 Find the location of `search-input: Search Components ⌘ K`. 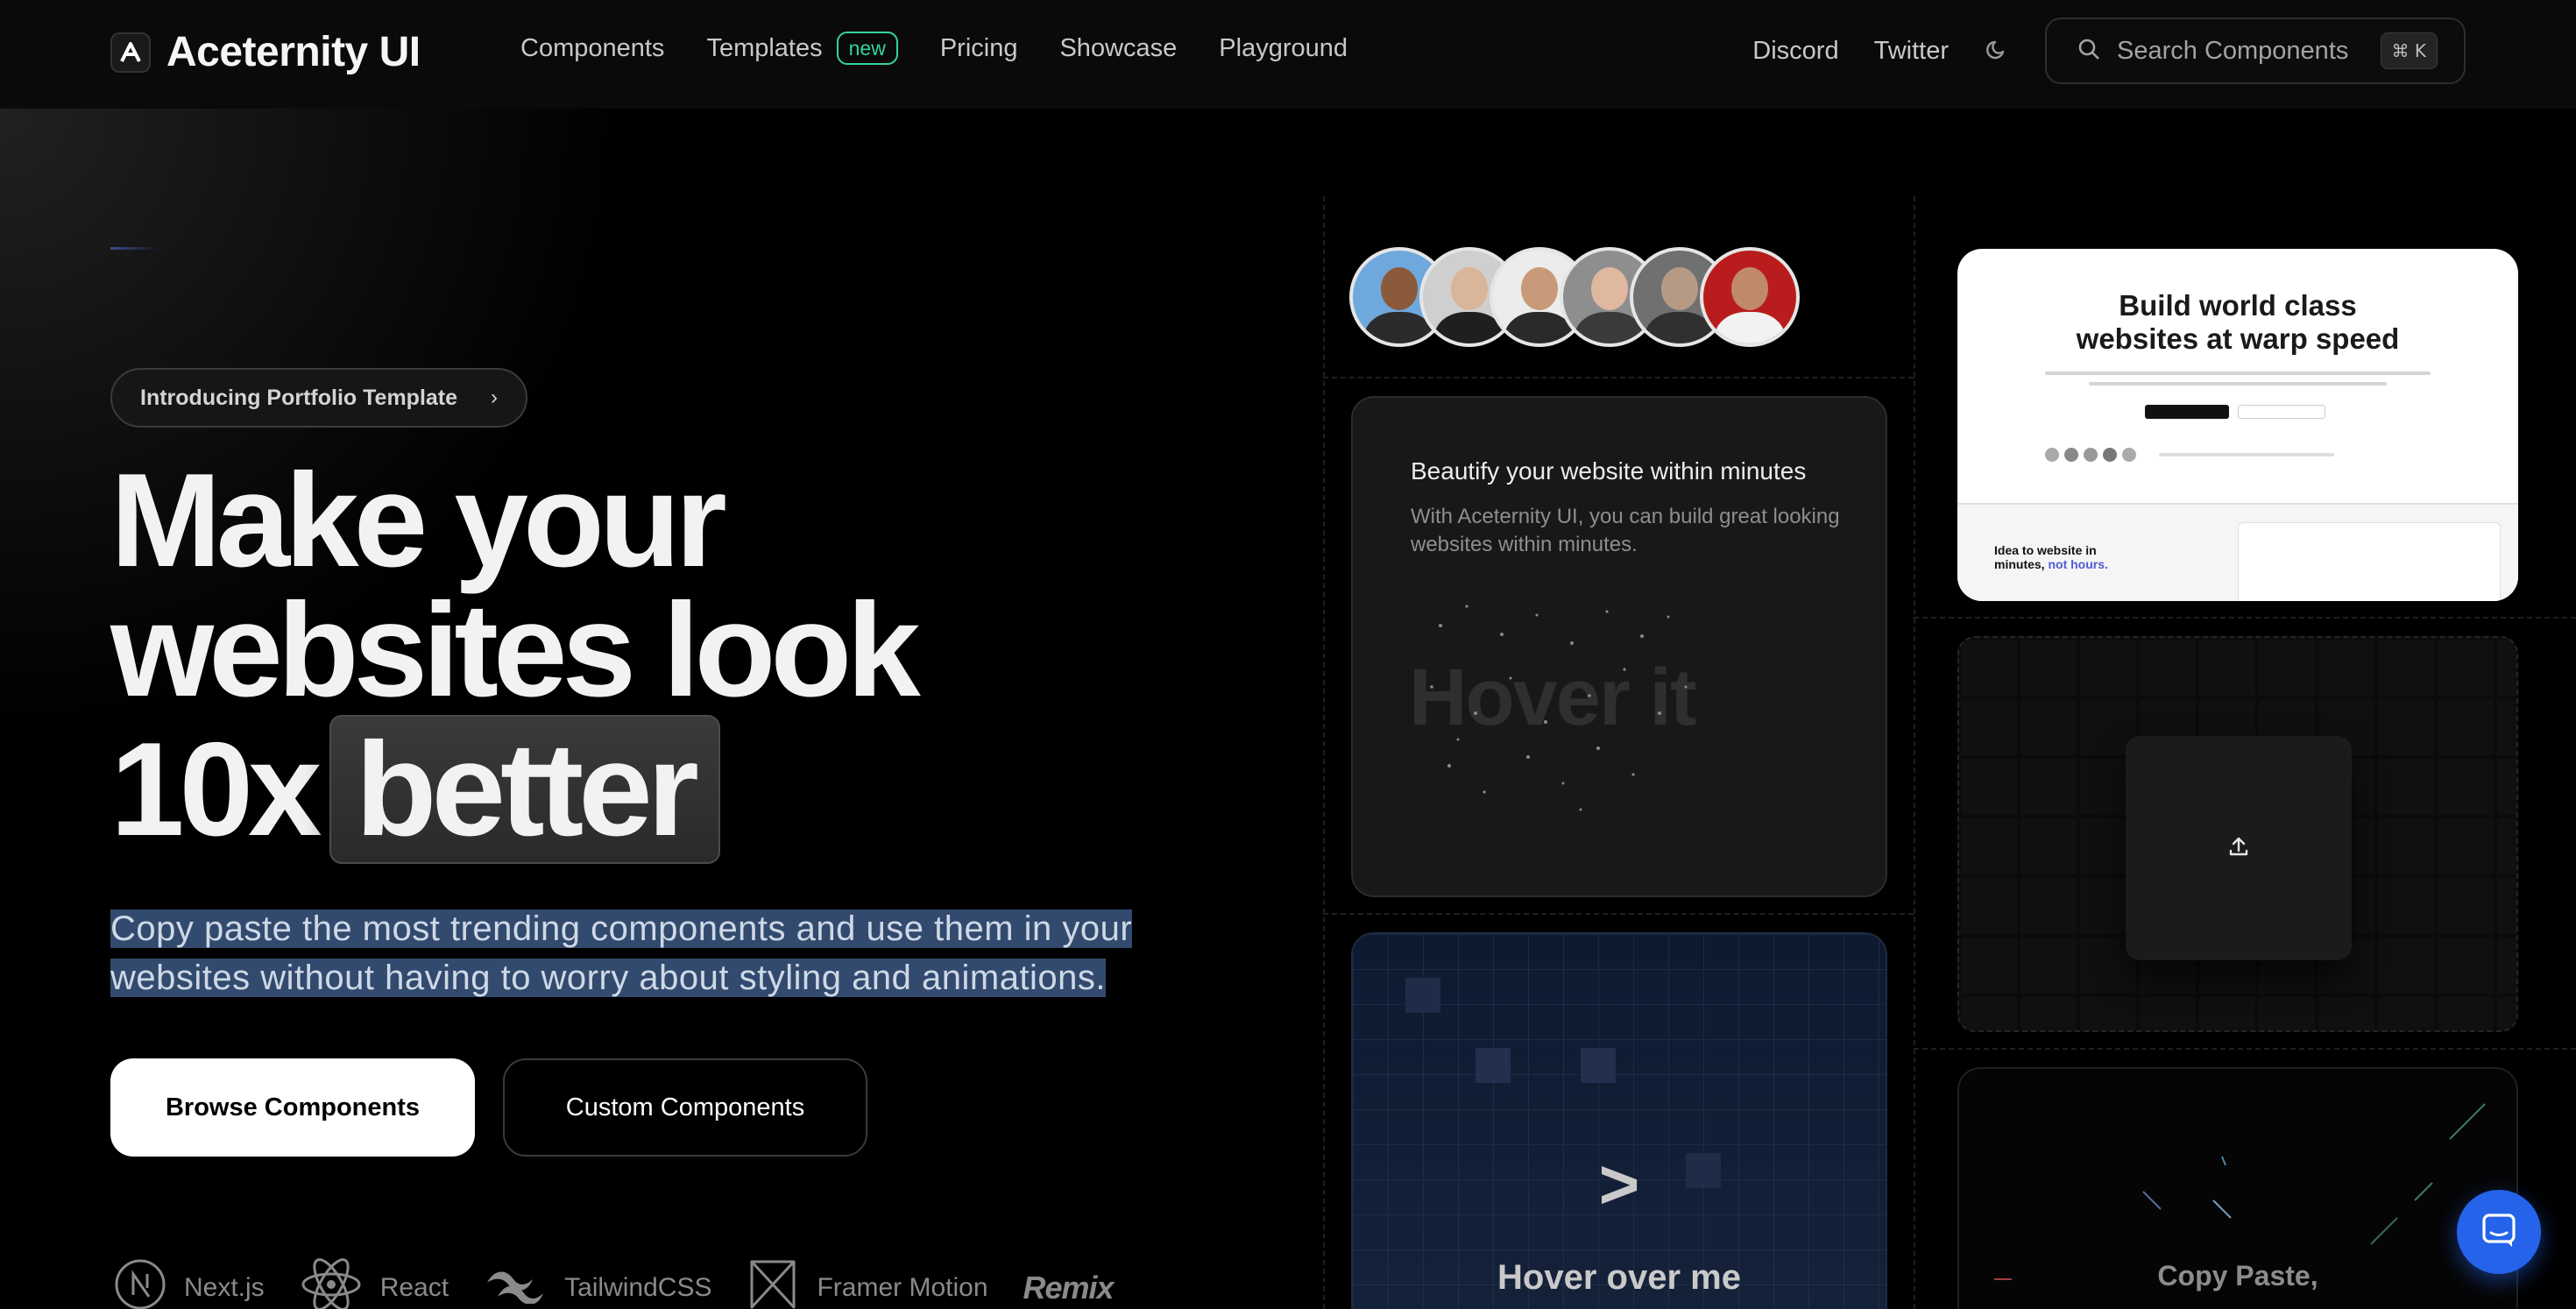

search-input: Search Components ⌘ K is located at coordinates (2255, 51).